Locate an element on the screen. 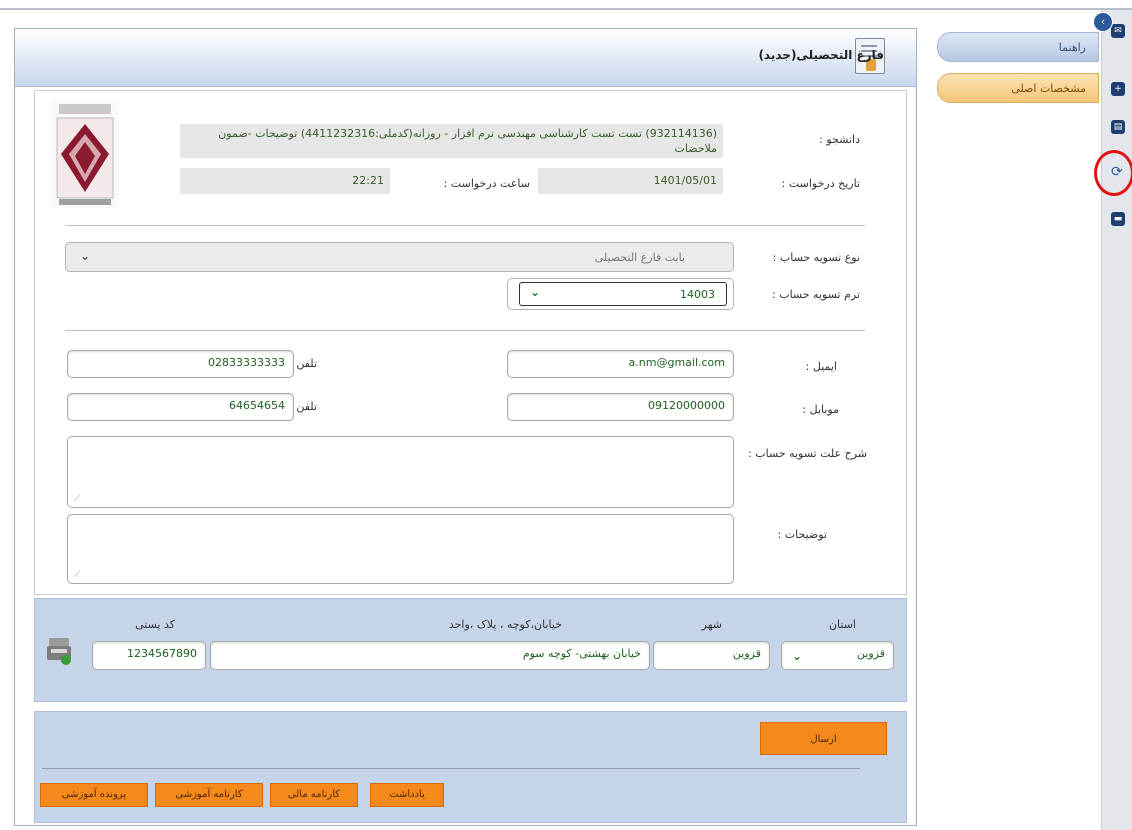  province-value: قزوین is located at coordinates (870, 653).